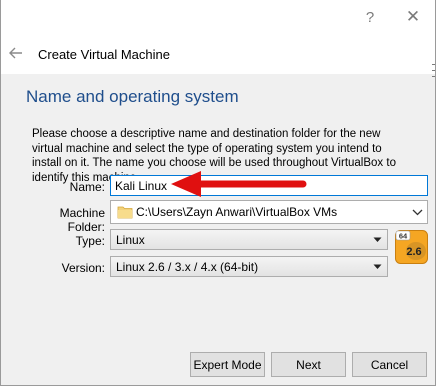 The image size is (436, 386). Describe the element at coordinates (239, 184) in the screenshot. I see `annotation-arrow` at that location.